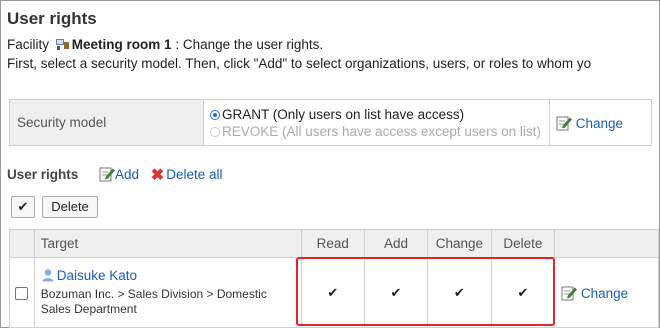  Describe the element at coordinates (48, 275) in the screenshot. I see `user-icon` at that location.